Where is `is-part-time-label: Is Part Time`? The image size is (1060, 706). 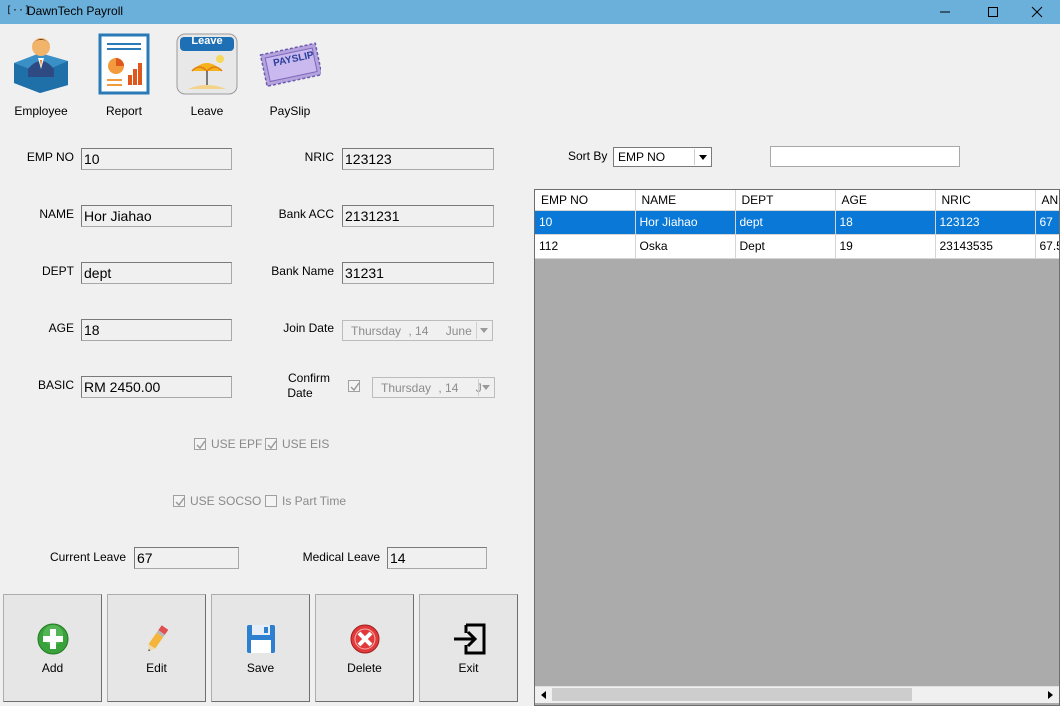
is-part-time-label: Is Part Time is located at coordinates (314, 501).